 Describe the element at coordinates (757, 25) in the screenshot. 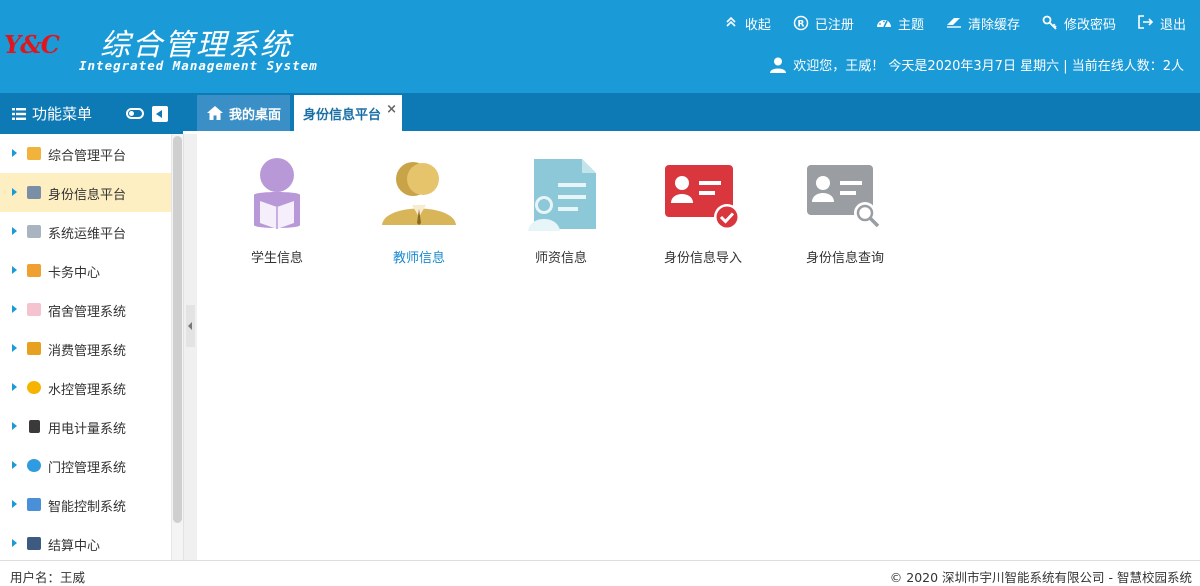

I see `collapse-label: 收起` at that location.